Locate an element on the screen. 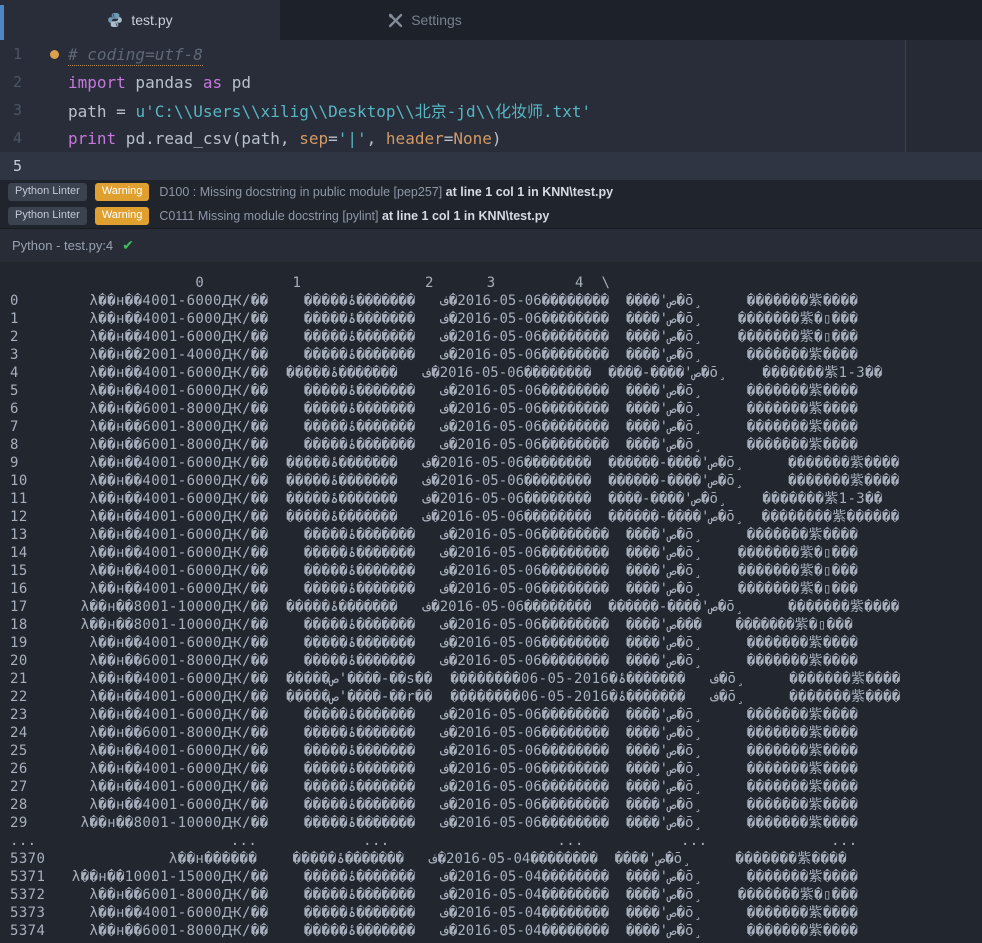  tab-bar: test.py Settings is located at coordinates (491, 20).